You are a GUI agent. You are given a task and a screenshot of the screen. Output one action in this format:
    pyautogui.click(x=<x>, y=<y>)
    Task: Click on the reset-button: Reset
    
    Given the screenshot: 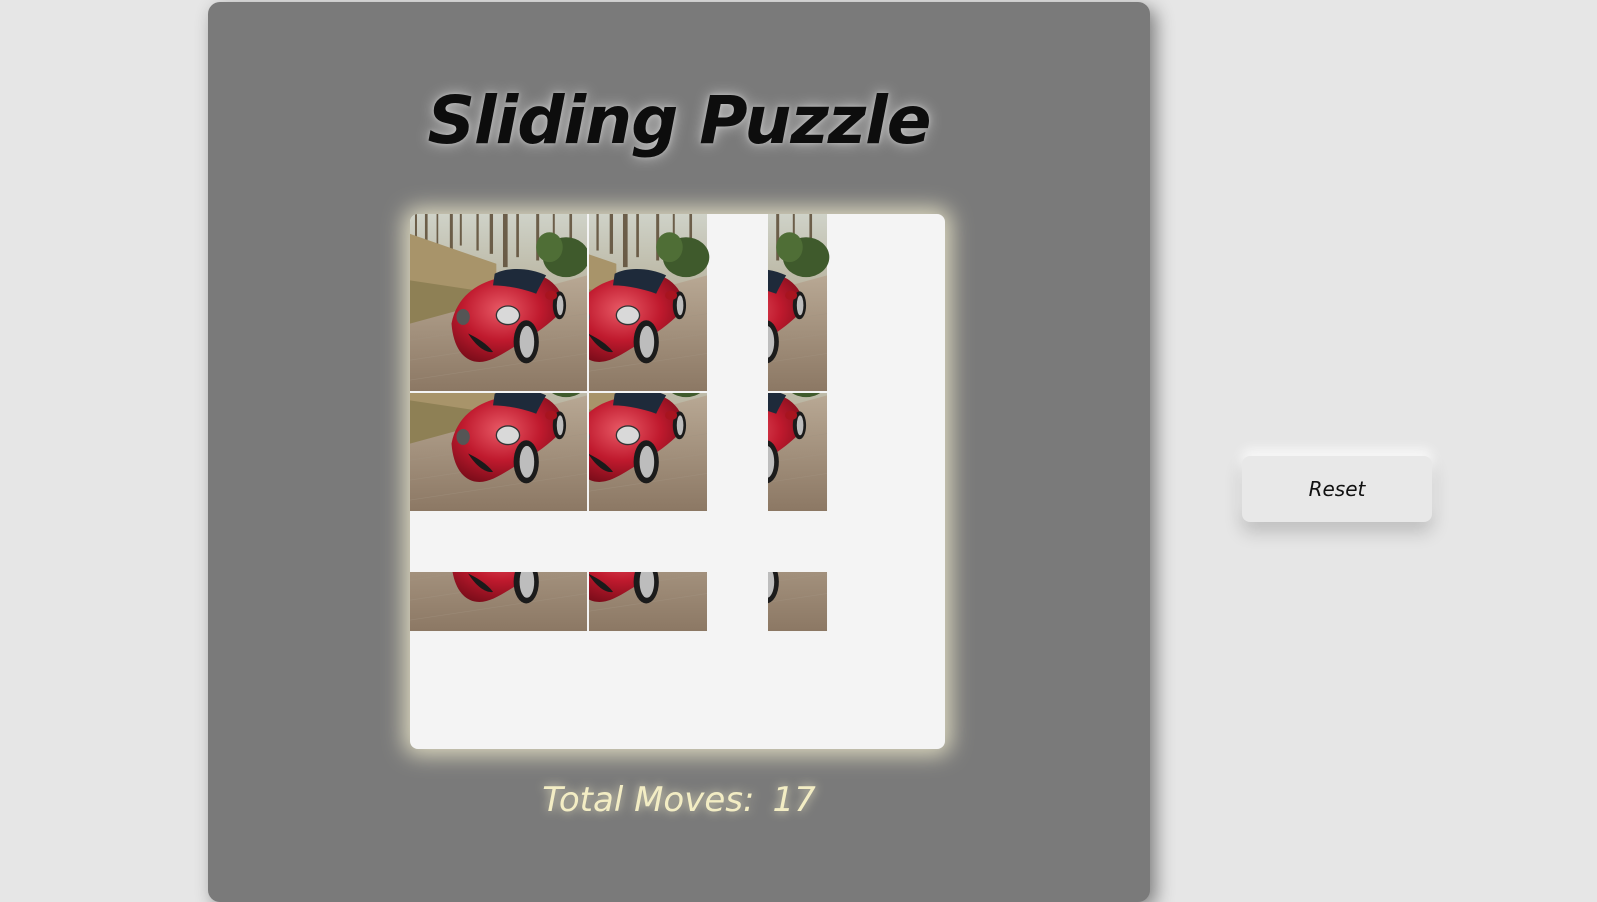 What is the action you would take?
    pyautogui.click(x=1337, y=489)
    